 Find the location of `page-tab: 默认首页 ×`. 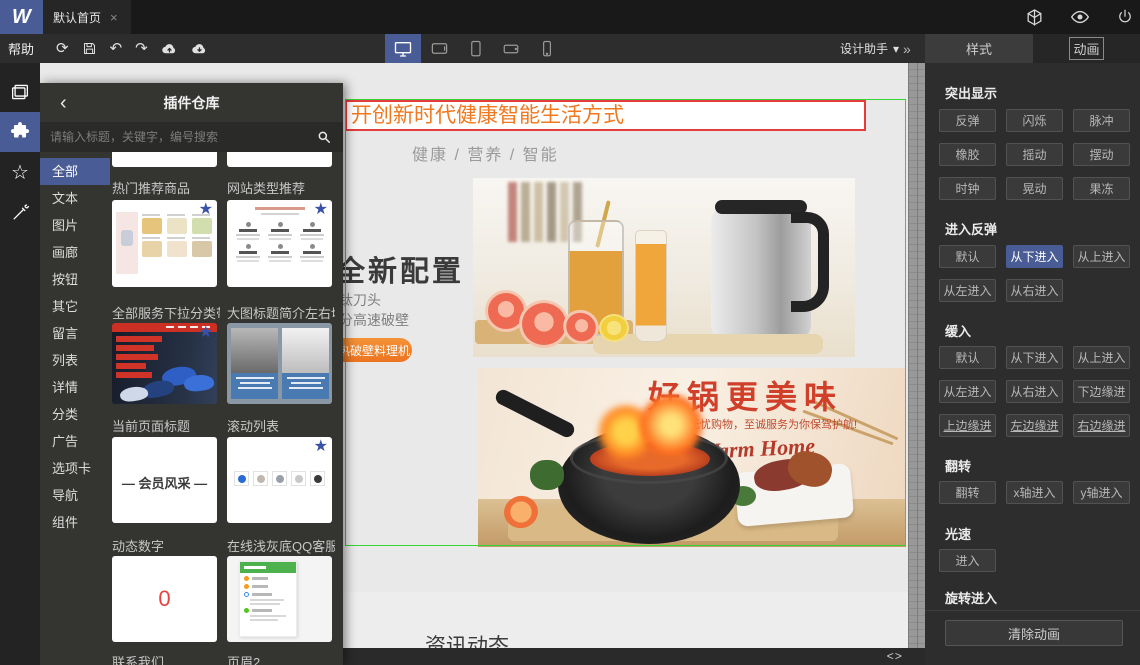

page-tab: 默认首页 × is located at coordinates (87, 17).